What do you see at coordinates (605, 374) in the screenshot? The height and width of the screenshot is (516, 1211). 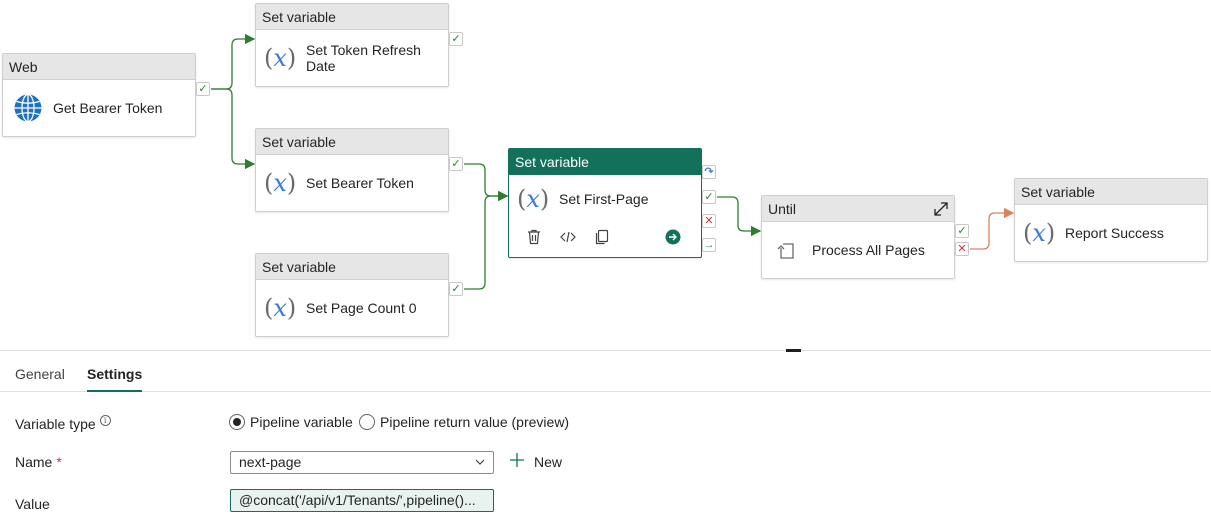 I see `properties-tabs: General Settings` at bounding box center [605, 374].